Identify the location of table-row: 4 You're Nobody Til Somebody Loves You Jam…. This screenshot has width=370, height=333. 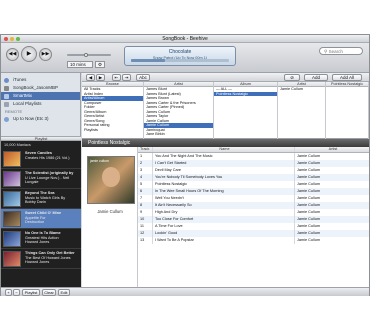
(253, 177).